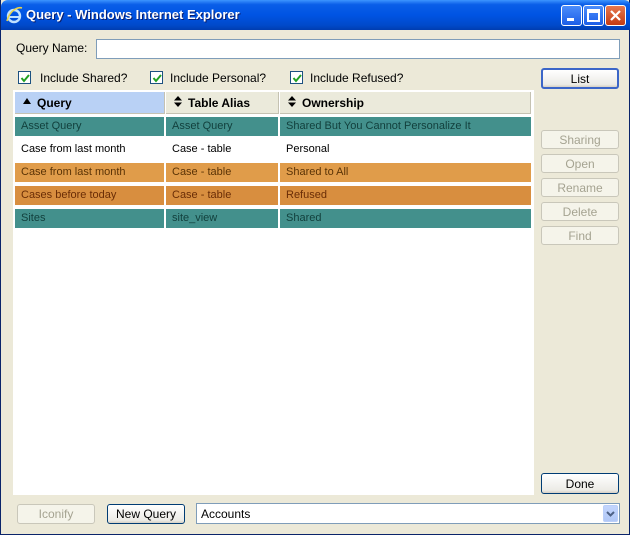  I want to click on column-header-table-alias: Table Alias, so click(222, 103).